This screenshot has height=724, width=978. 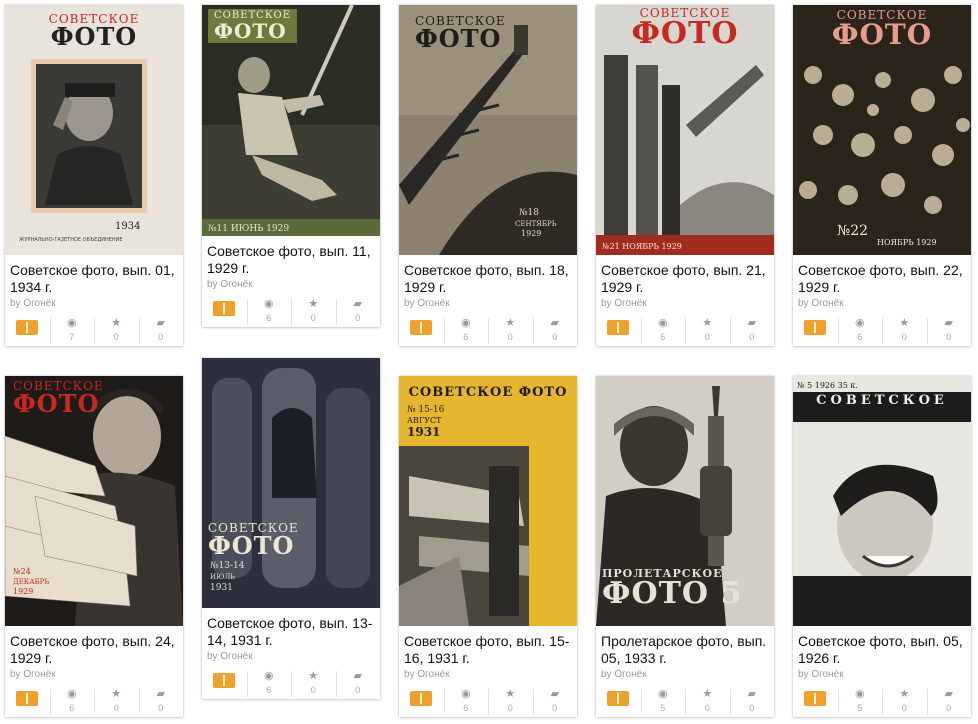 I want to click on svg-text: ЖУРНАЛЬНО-ГАЗЕТНОЕ ОБЪЕДИНЕНИЕ, so click(x=71, y=240).